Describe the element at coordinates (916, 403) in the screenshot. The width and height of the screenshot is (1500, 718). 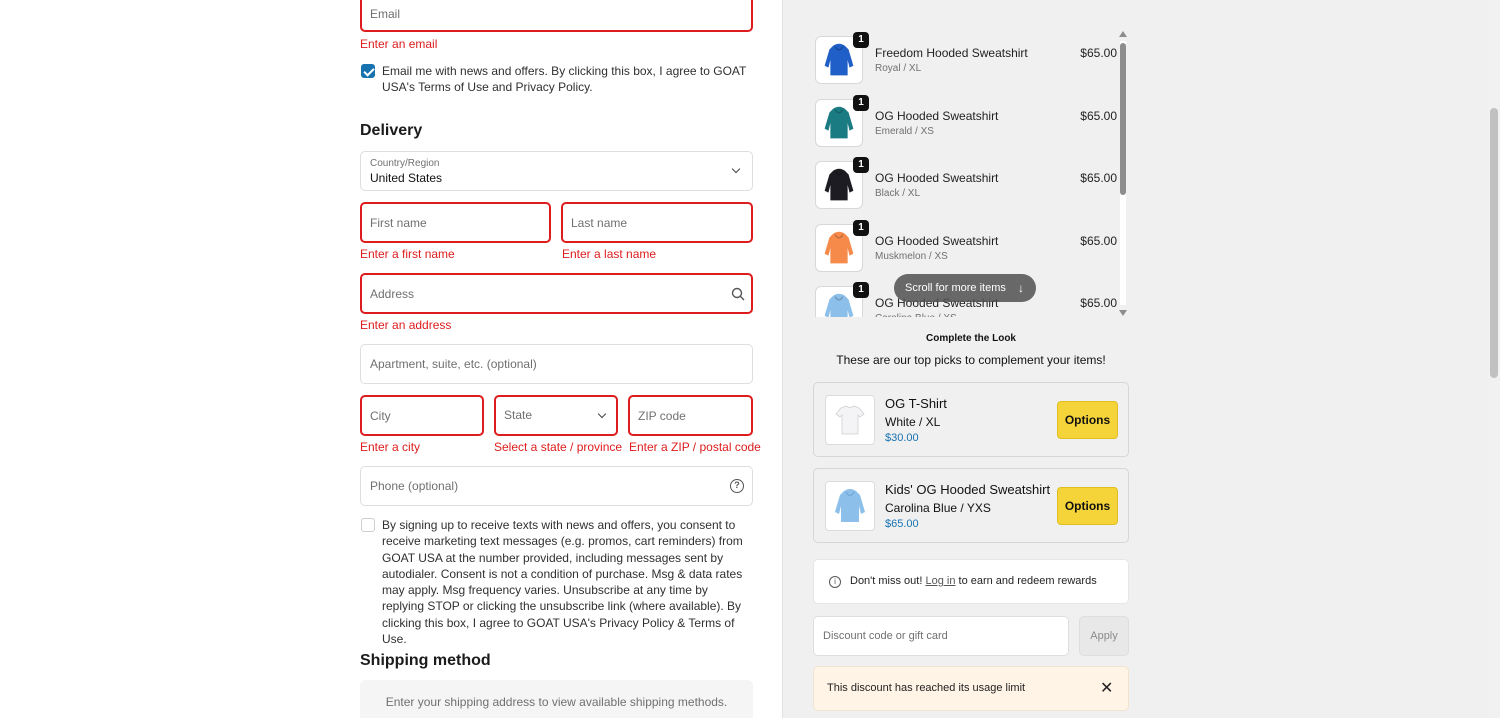
I see `upsell-name: OG T-Shirt` at that location.